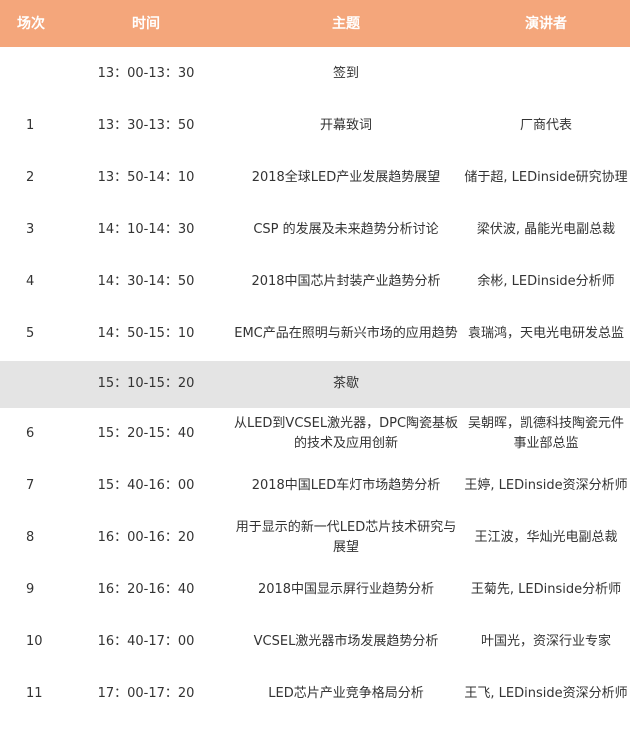 This screenshot has width=630, height=743. What do you see at coordinates (346, 73) in the screenshot?
I see `topic-cell: 签到` at bounding box center [346, 73].